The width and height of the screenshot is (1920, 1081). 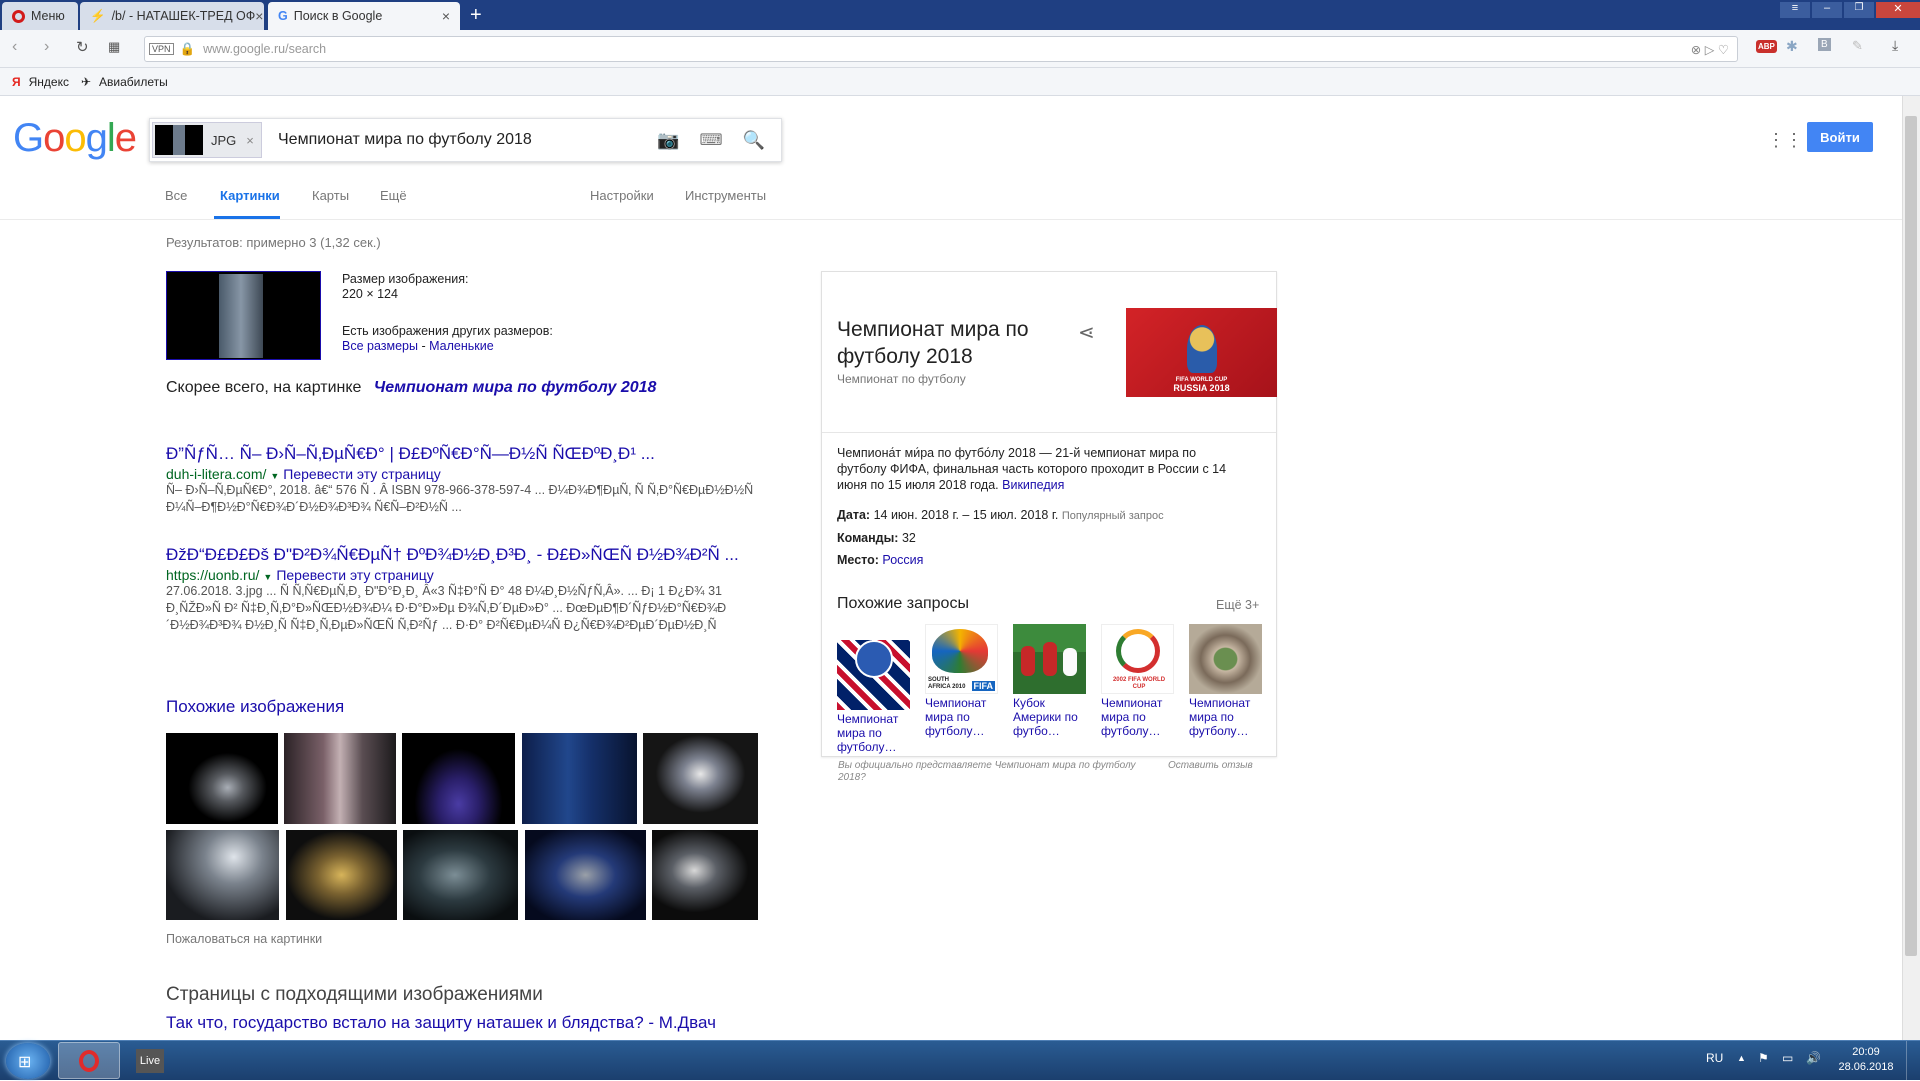 I want to click on address-field: VPN 🔒 www.google.ru/search ⊗ ▷ ♡, so click(x=941, y=49).